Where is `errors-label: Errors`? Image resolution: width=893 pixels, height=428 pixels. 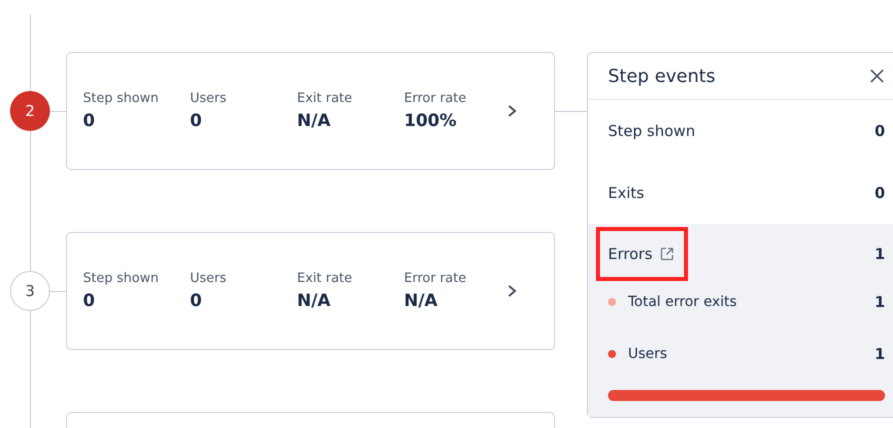
errors-label: Errors is located at coordinates (630, 254).